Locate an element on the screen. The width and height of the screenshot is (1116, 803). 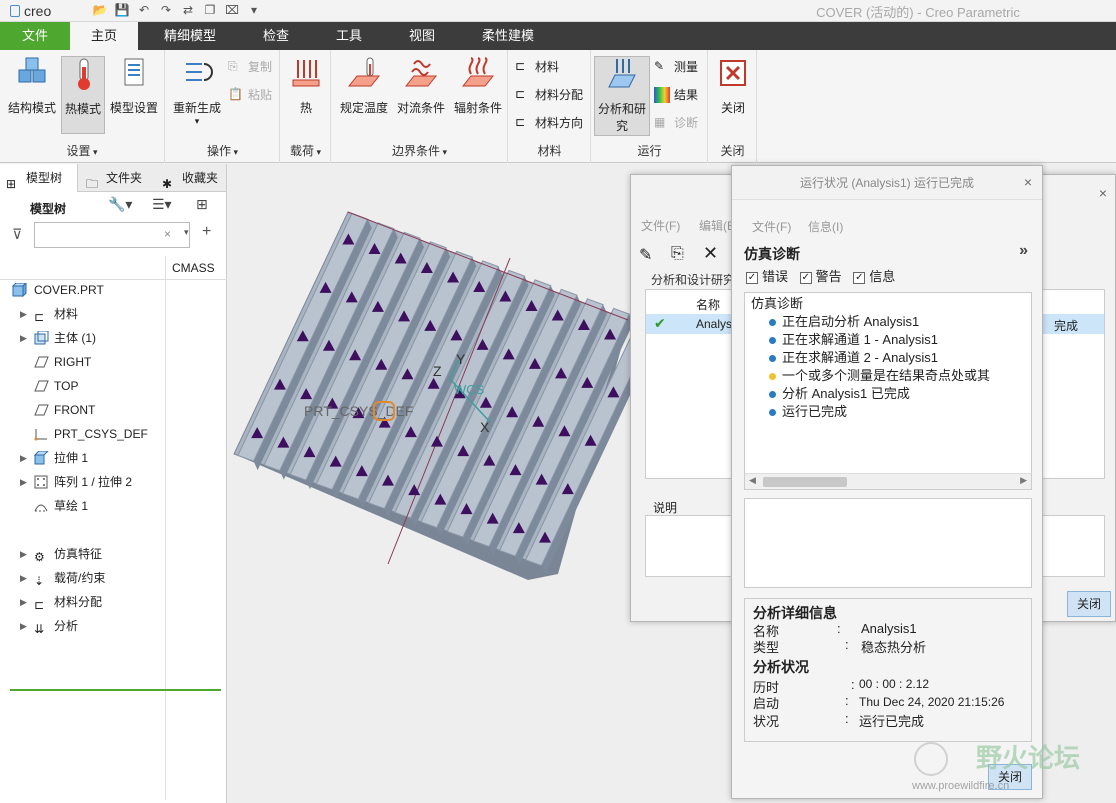
diagnostic-line: 正在求解通道 1 - Analysis1 is located at coordinates (879, 340).